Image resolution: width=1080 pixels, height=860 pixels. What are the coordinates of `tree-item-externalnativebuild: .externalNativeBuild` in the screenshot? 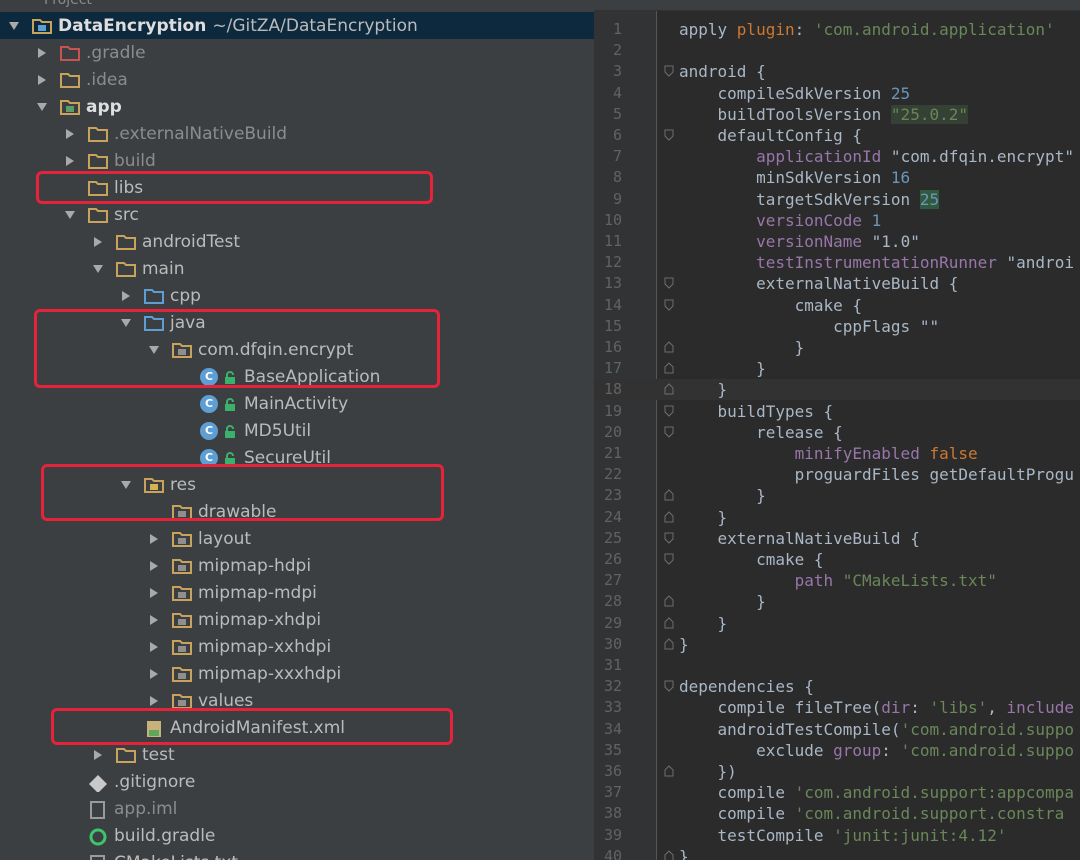 It's located at (297, 133).